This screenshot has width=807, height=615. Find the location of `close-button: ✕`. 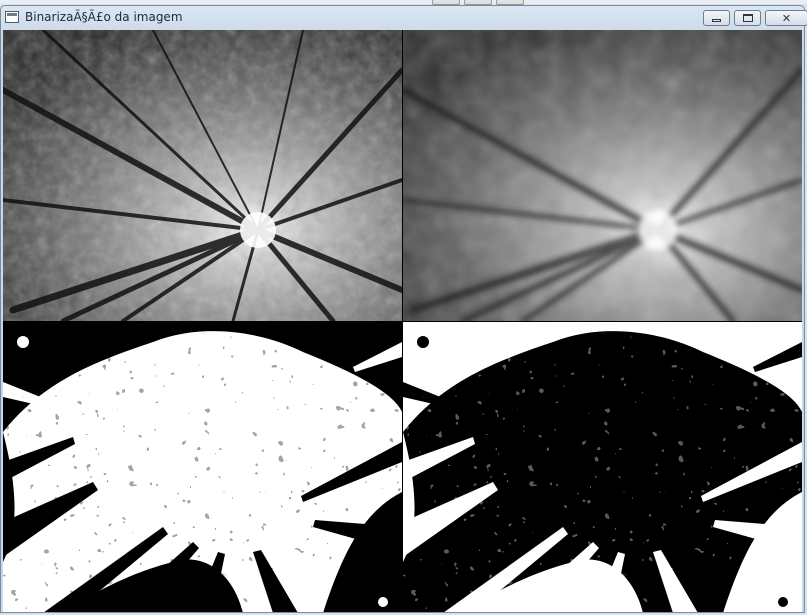

close-button: ✕ is located at coordinates (786, 18).